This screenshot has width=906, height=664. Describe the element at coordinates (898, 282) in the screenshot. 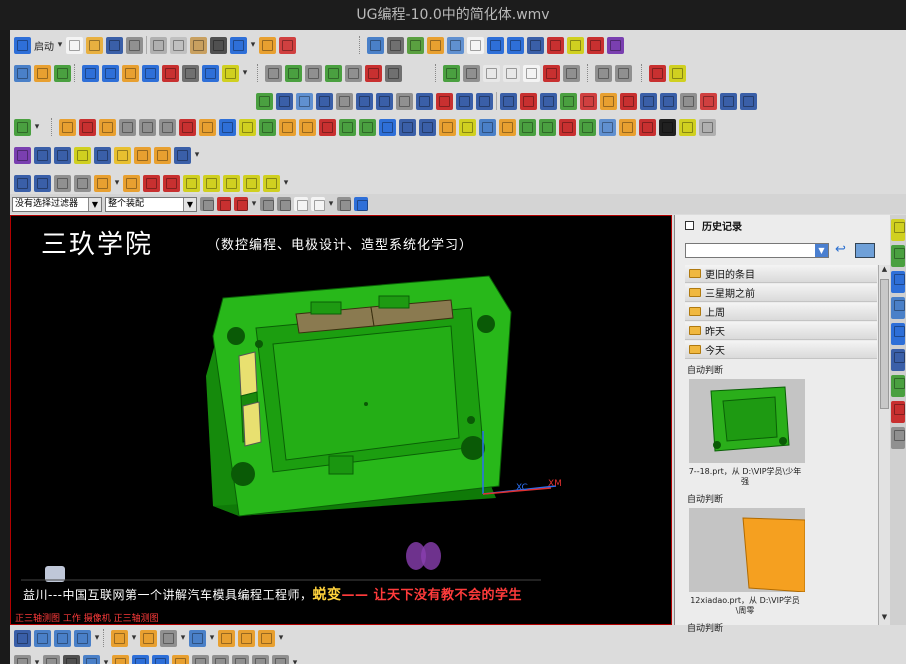

I see `reuse-library-icon` at that location.